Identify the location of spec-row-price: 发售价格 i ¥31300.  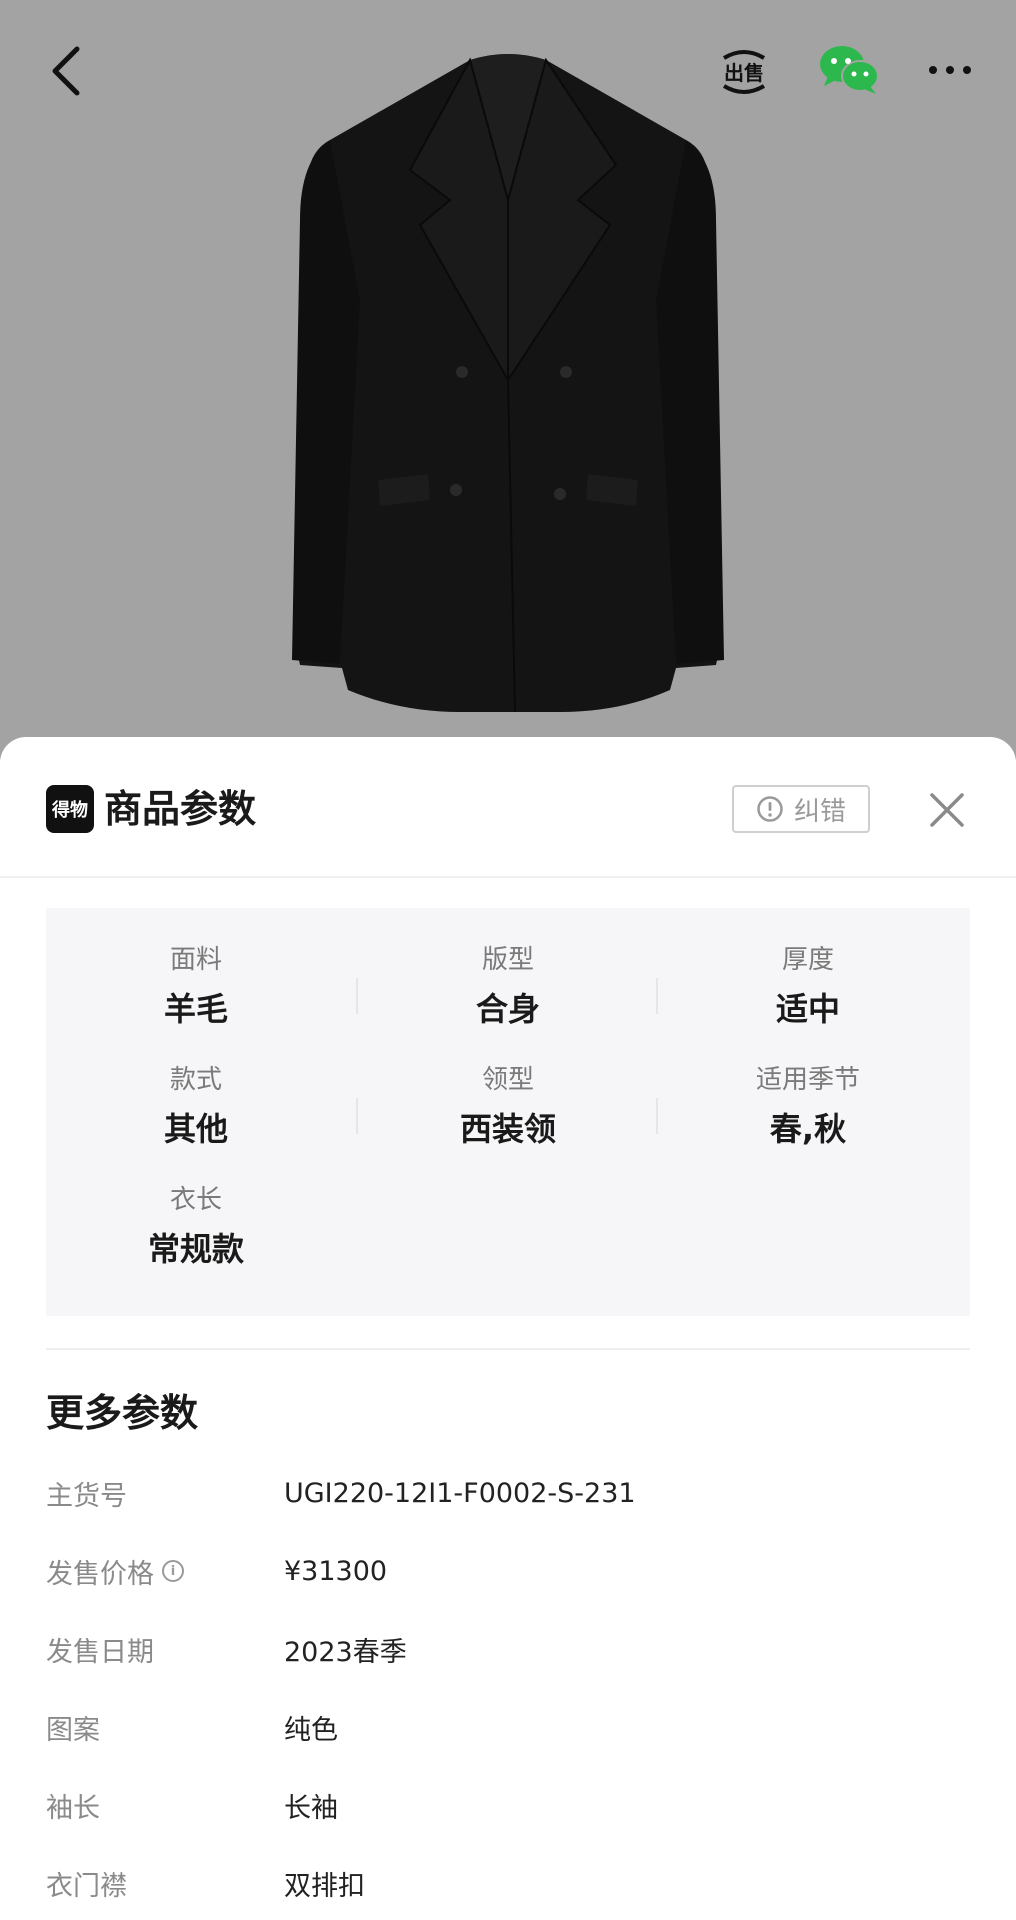
(508, 1571).